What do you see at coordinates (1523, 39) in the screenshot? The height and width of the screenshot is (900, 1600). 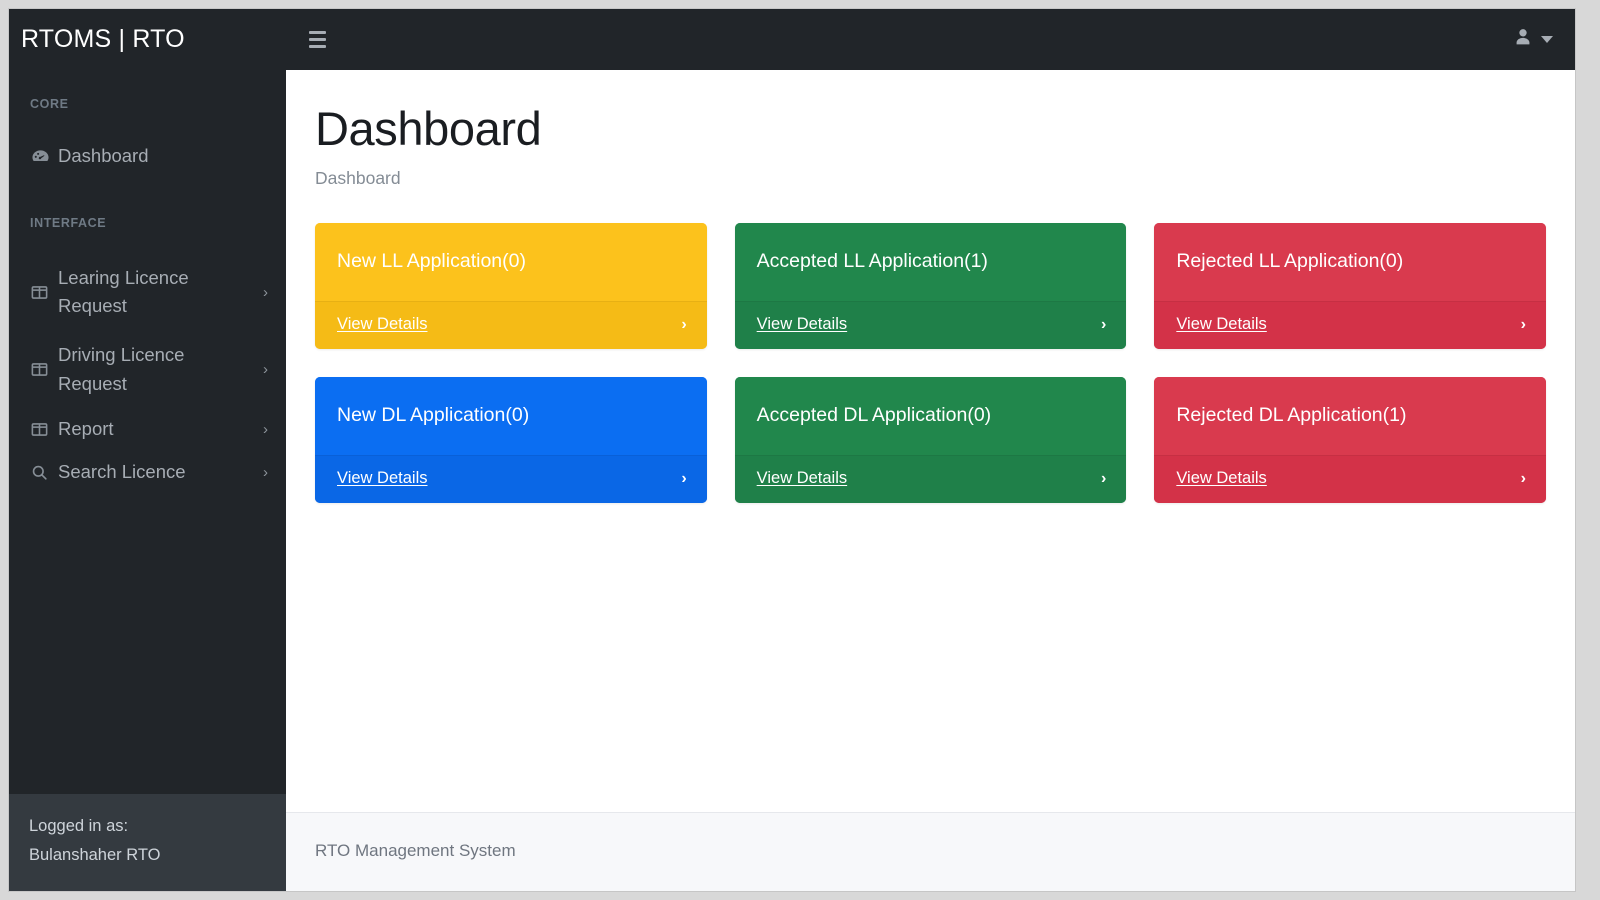 I see `user-icon` at bounding box center [1523, 39].